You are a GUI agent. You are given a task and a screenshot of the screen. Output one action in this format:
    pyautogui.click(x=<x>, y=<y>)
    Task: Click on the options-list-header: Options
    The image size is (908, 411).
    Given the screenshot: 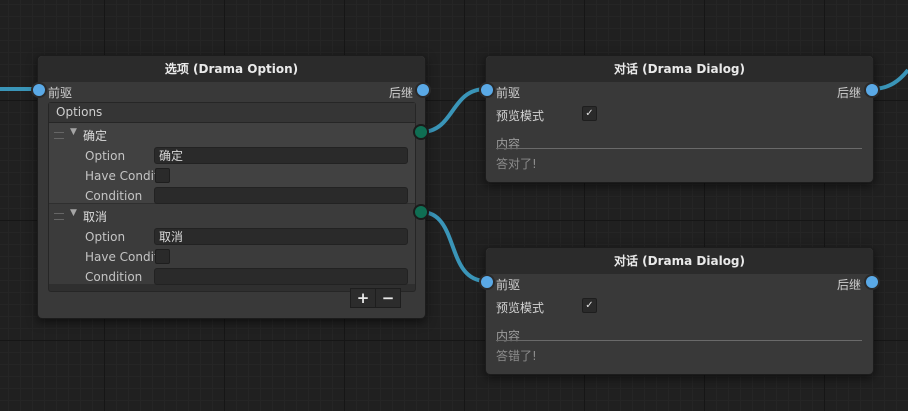 What is the action you would take?
    pyautogui.click(x=232, y=113)
    